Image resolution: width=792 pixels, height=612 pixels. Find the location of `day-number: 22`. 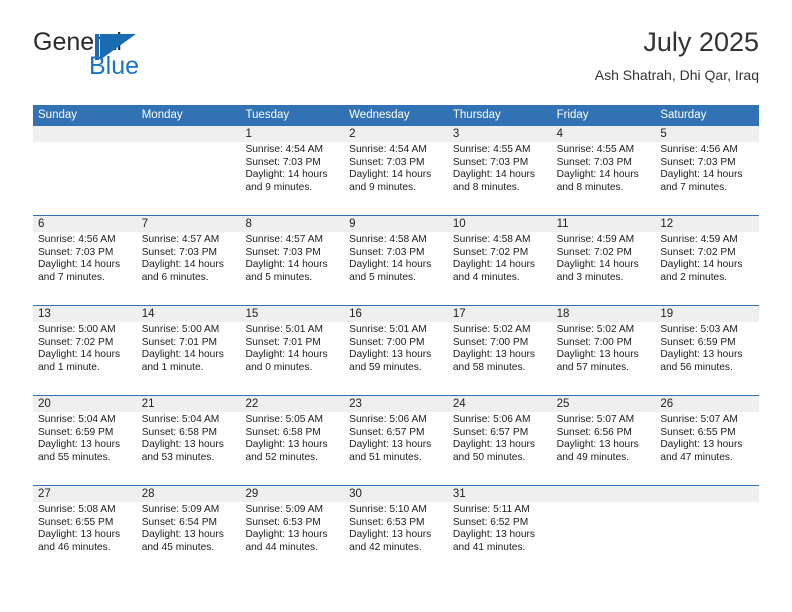

day-number: 22 is located at coordinates (252, 404).